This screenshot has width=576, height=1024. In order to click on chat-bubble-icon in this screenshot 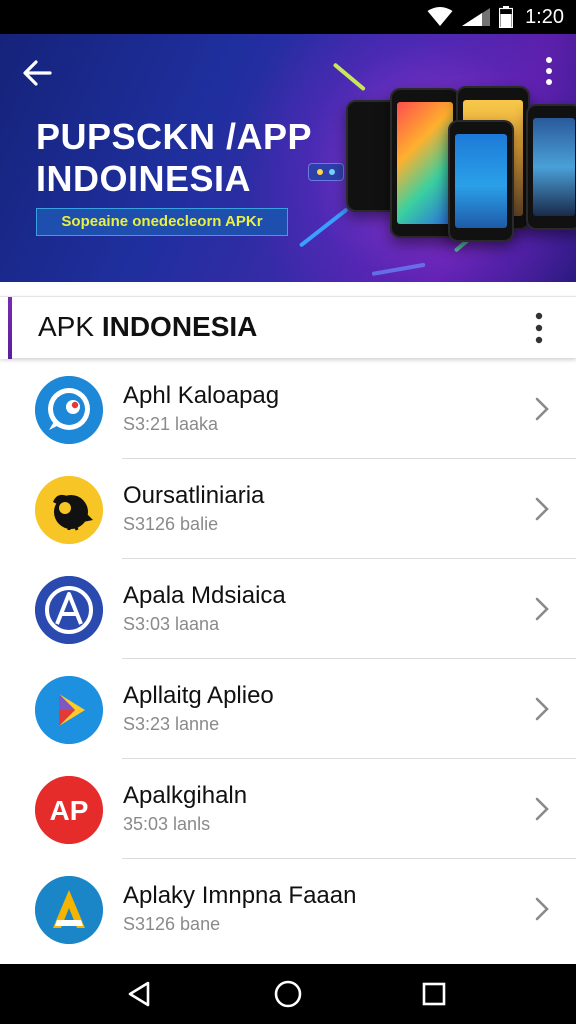, I will do `click(69, 410)`.